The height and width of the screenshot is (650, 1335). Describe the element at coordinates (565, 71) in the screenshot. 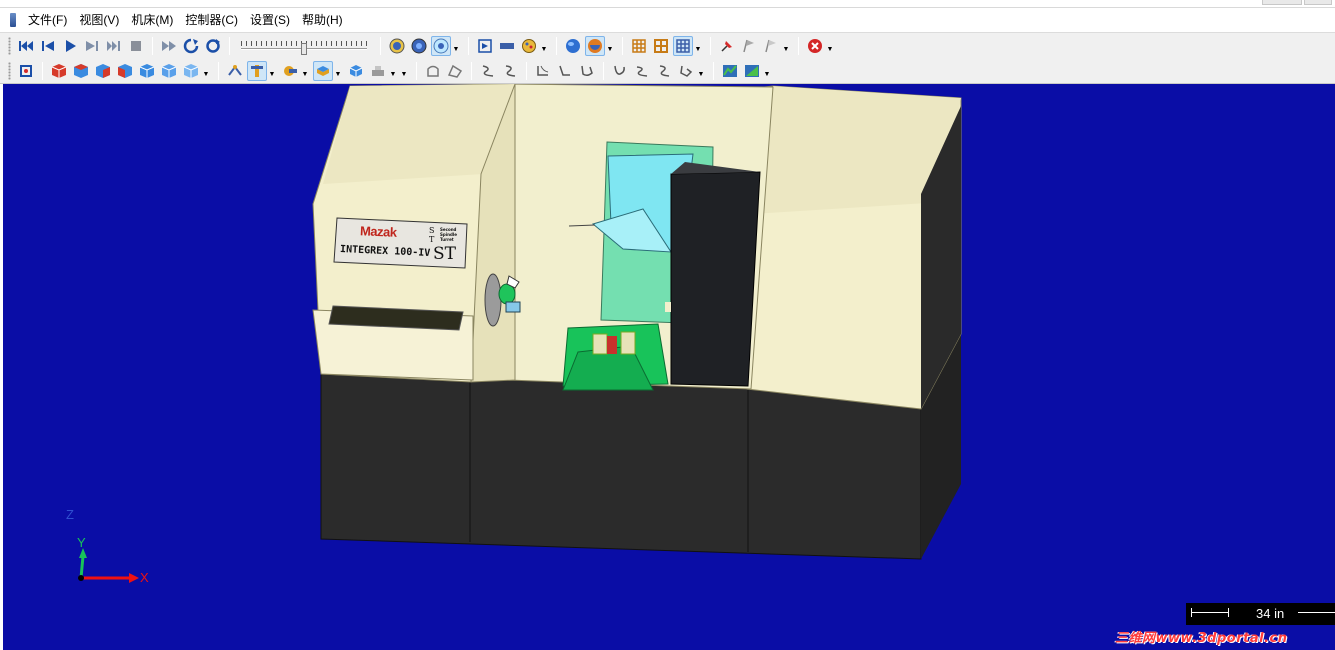

I see `curve-d-icon` at that location.